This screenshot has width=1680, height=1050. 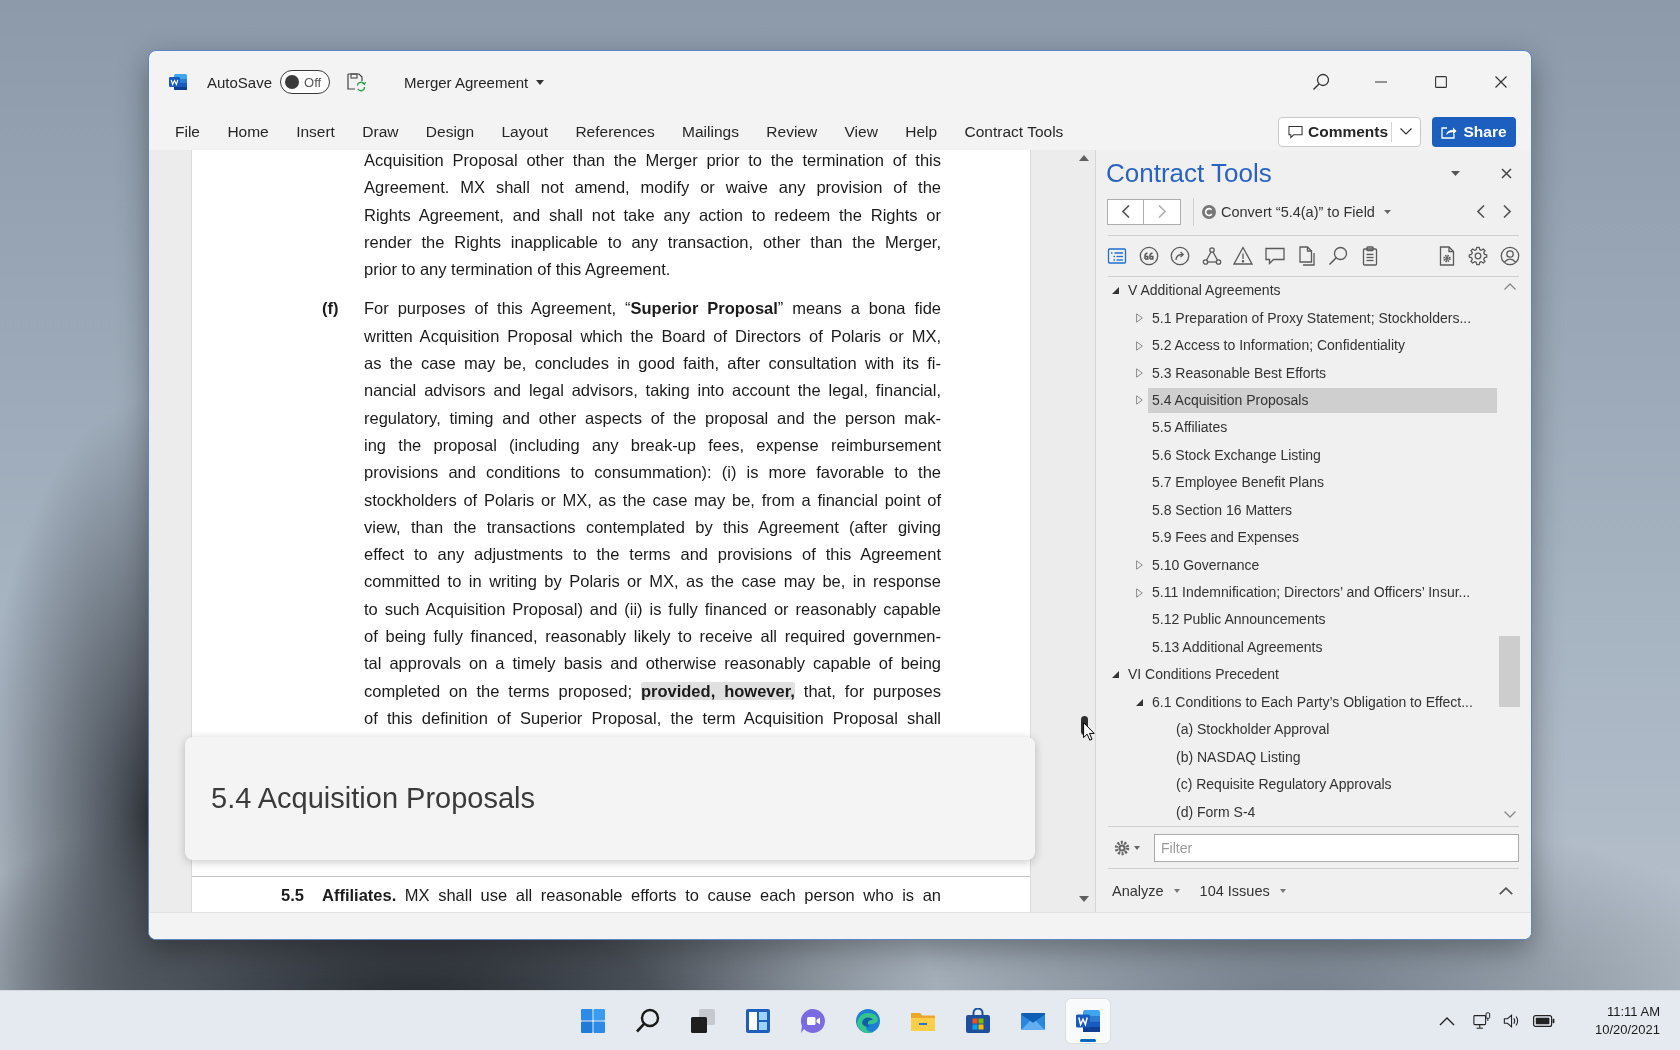 I want to click on word-logo-icon, so click(x=178, y=82).